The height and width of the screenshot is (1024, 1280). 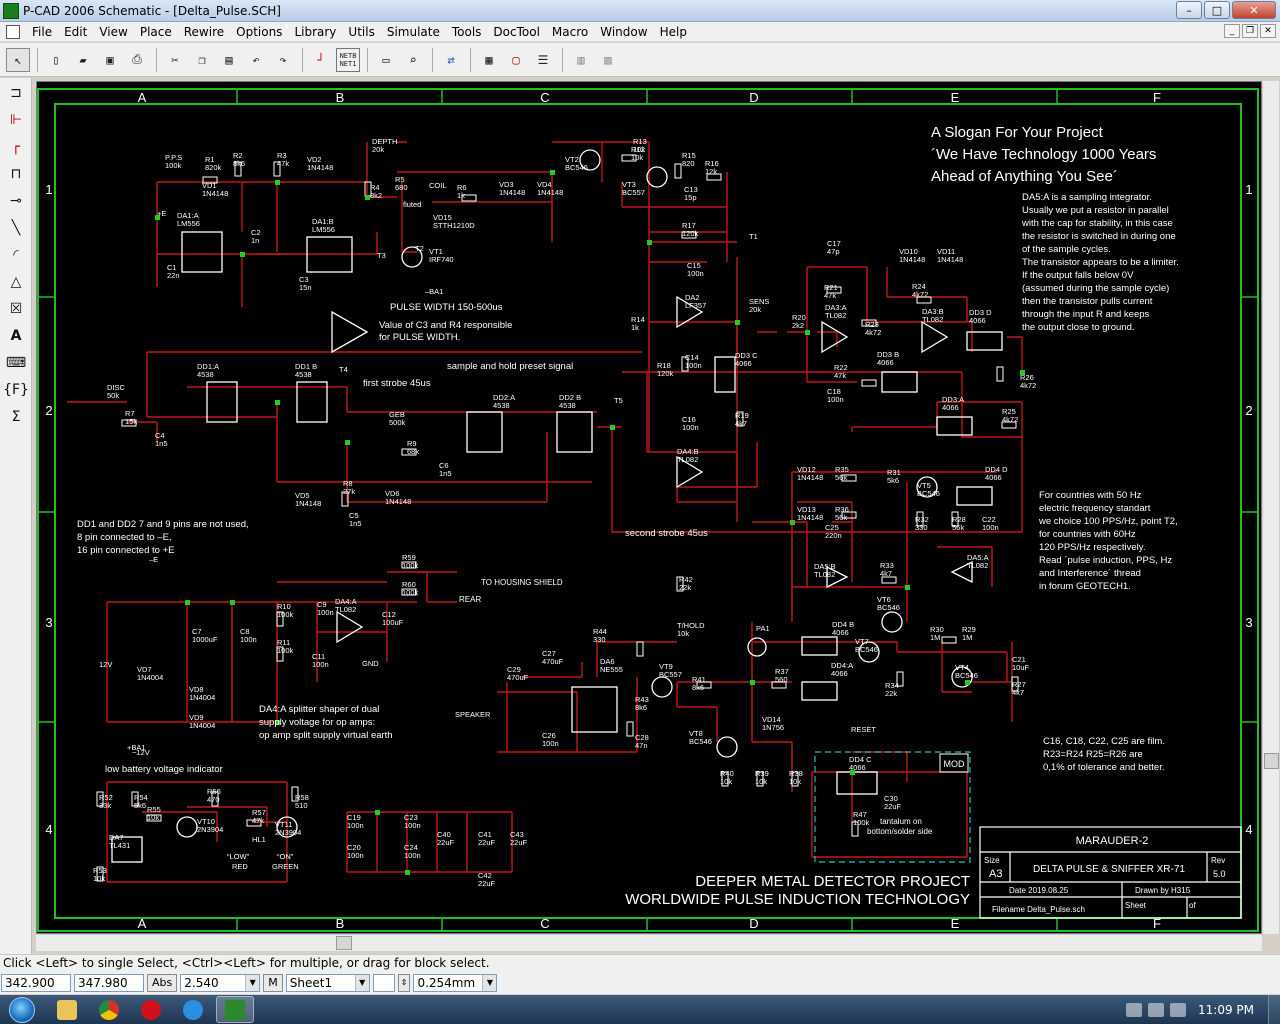 I want to click on grid-select: 2.540 ▼, so click(x=220, y=983).